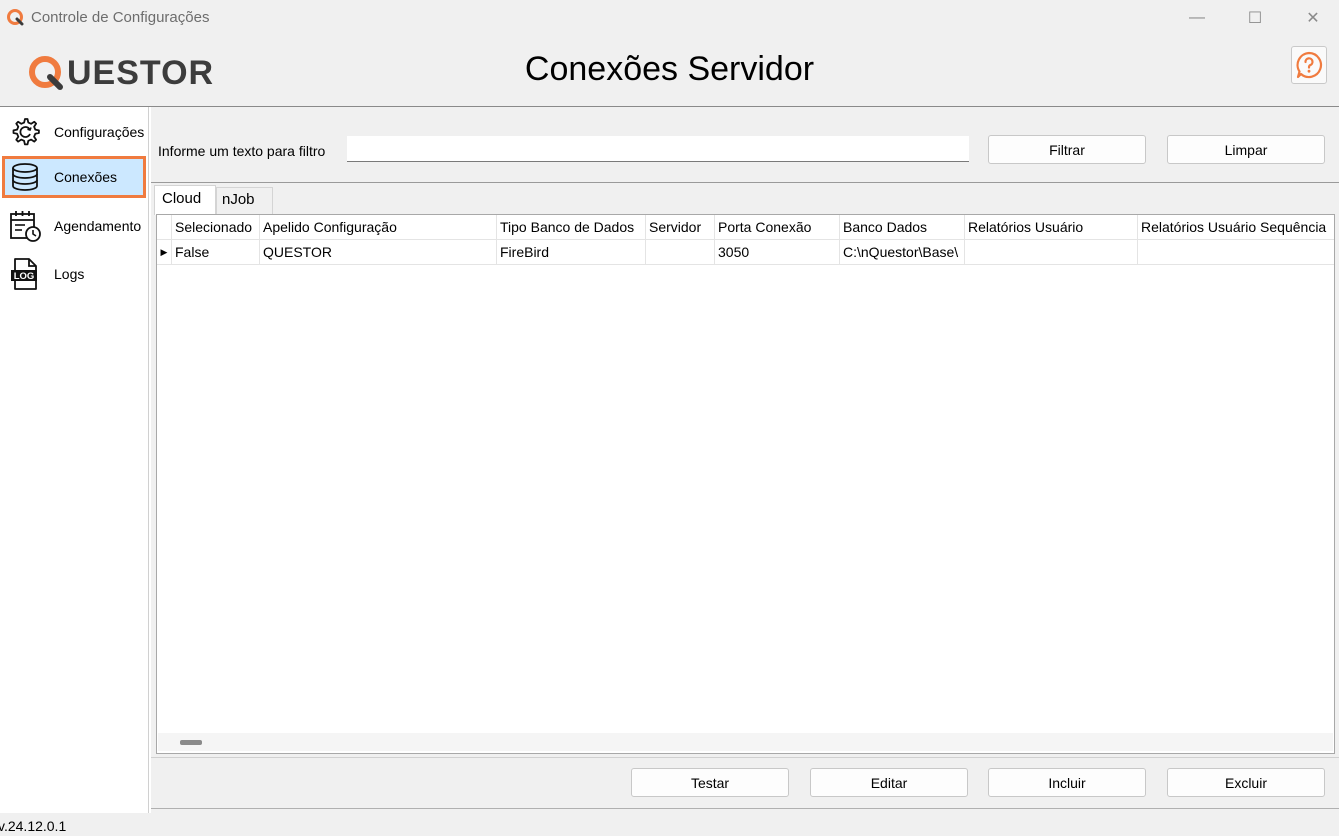 The image size is (1339, 836). Describe the element at coordinates (15, 17) in the screenshot. I see `app-logo-icon` at that location.